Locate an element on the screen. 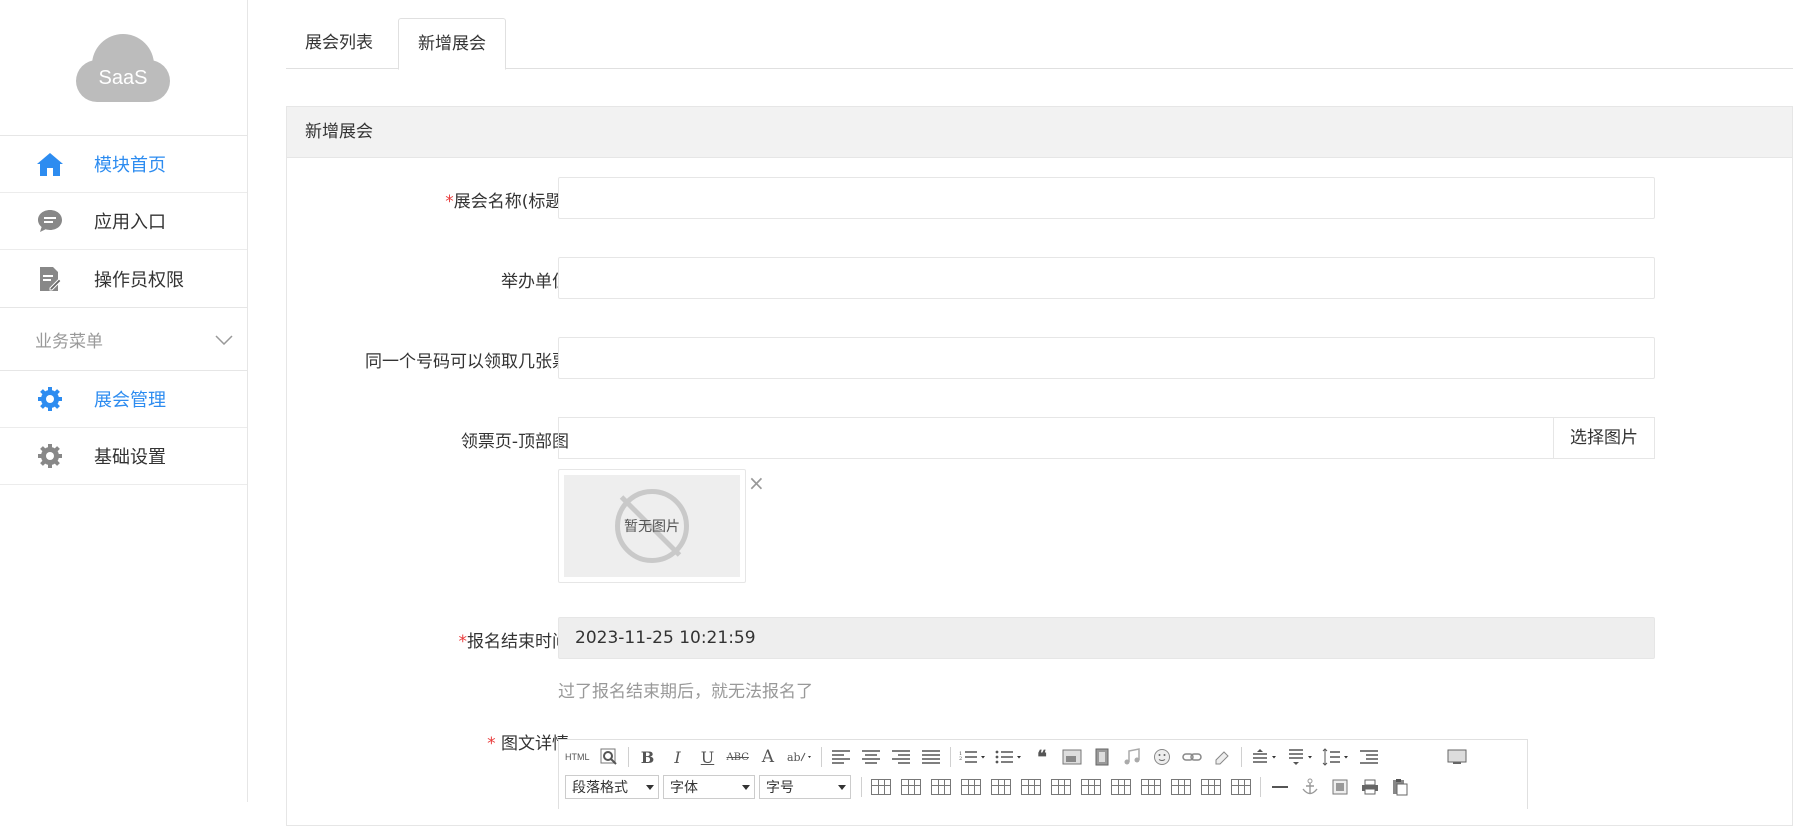  sidebar-group-business-menu: 业务菜单 is located at coordinates (123, 339).